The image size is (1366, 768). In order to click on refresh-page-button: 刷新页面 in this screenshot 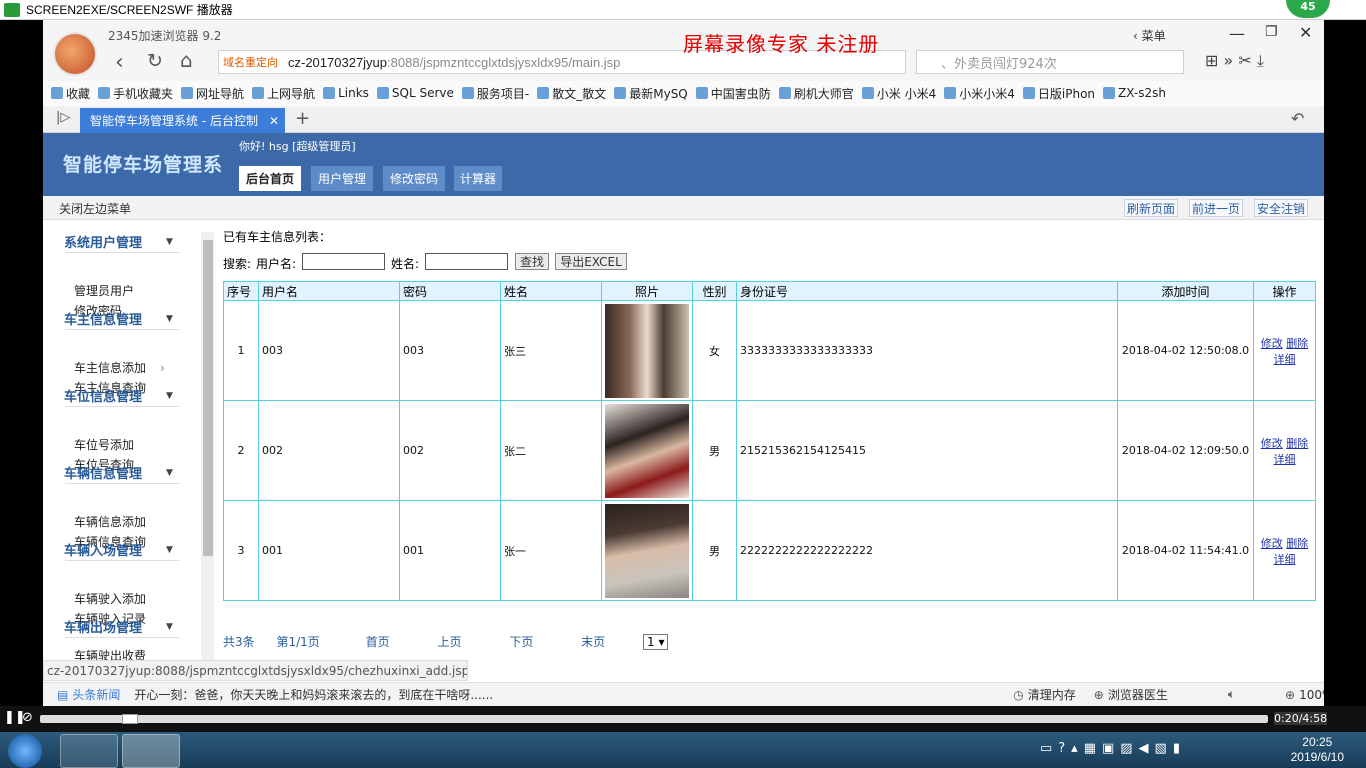, I will do `click(1151, 208)`.